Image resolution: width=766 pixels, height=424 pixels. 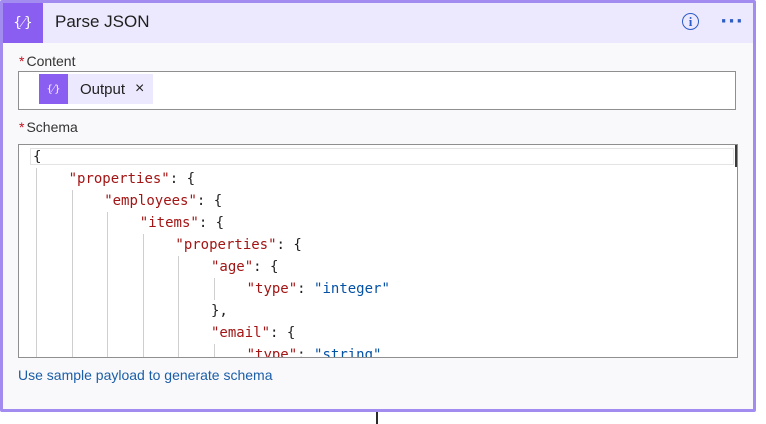 I want to click on json-value: "string", so click(x=348, y=352).